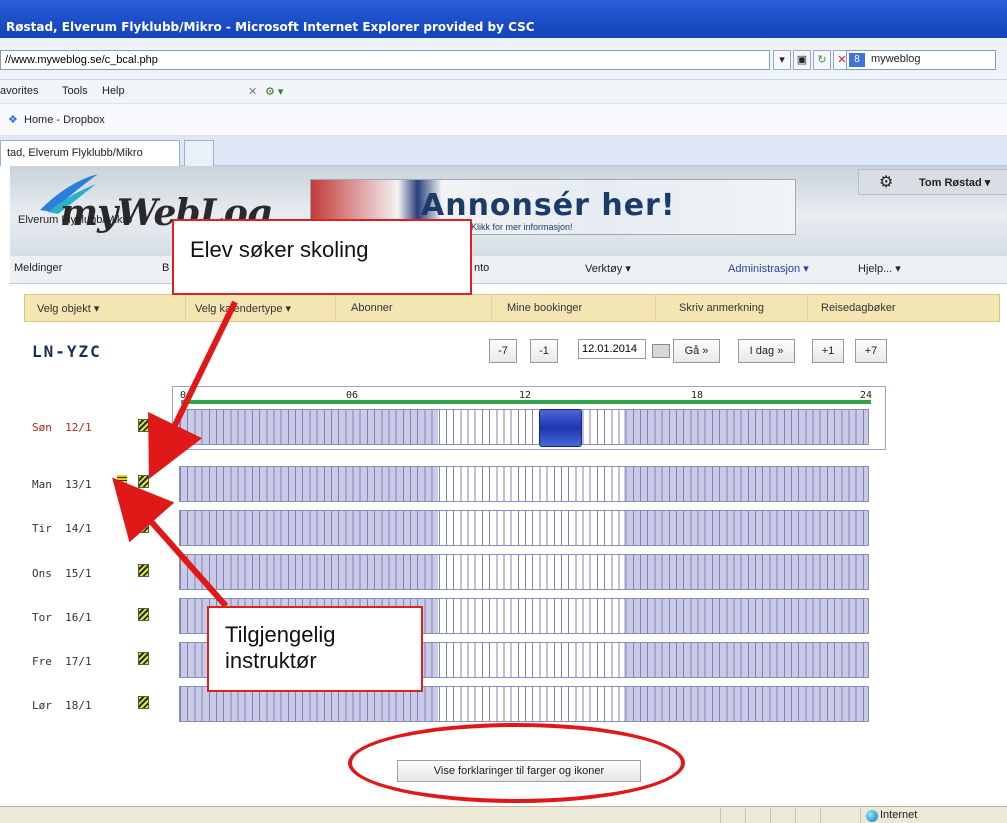  I want to click on annotation-arrows, so click(175, 454).